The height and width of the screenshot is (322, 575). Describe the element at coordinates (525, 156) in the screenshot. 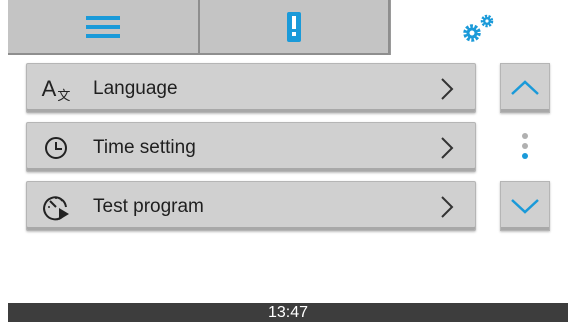

I see `scroll-position-dot-active` at that location.